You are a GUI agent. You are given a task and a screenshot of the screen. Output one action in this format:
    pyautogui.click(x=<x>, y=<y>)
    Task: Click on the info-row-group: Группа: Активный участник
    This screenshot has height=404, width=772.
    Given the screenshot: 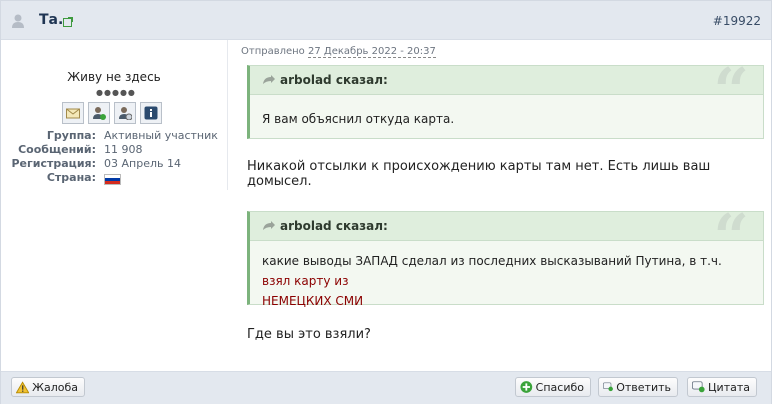 What is the action you would take?
    pyautogui.click(x=132, y=135)
    